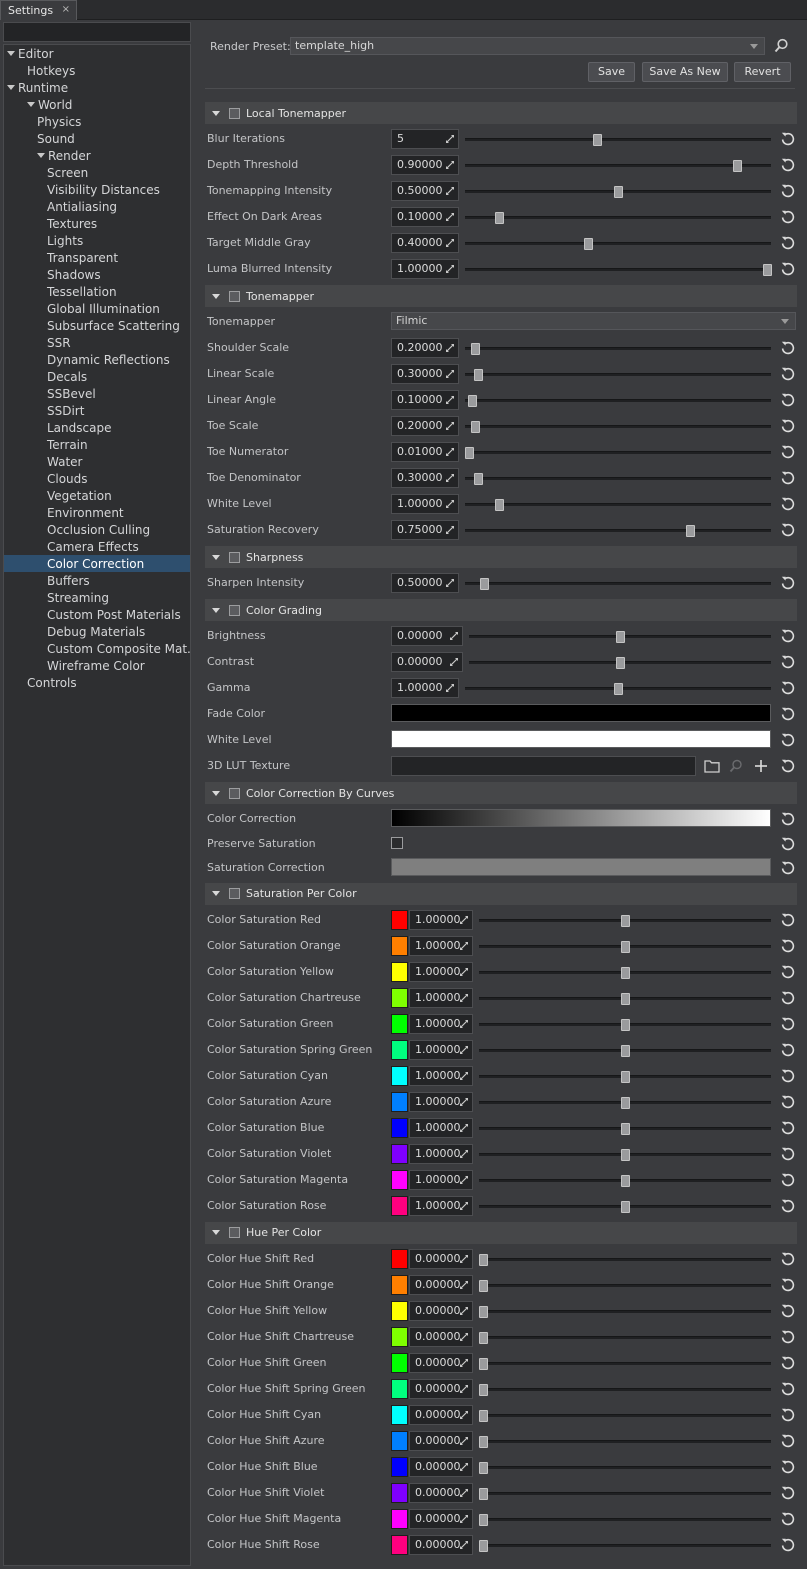 The width and height of the screenshot is (807, 1569). Describe the element at coordinates (97, 682) in the screenshot. I see `sidebar-item-controls: Controls` at that location.